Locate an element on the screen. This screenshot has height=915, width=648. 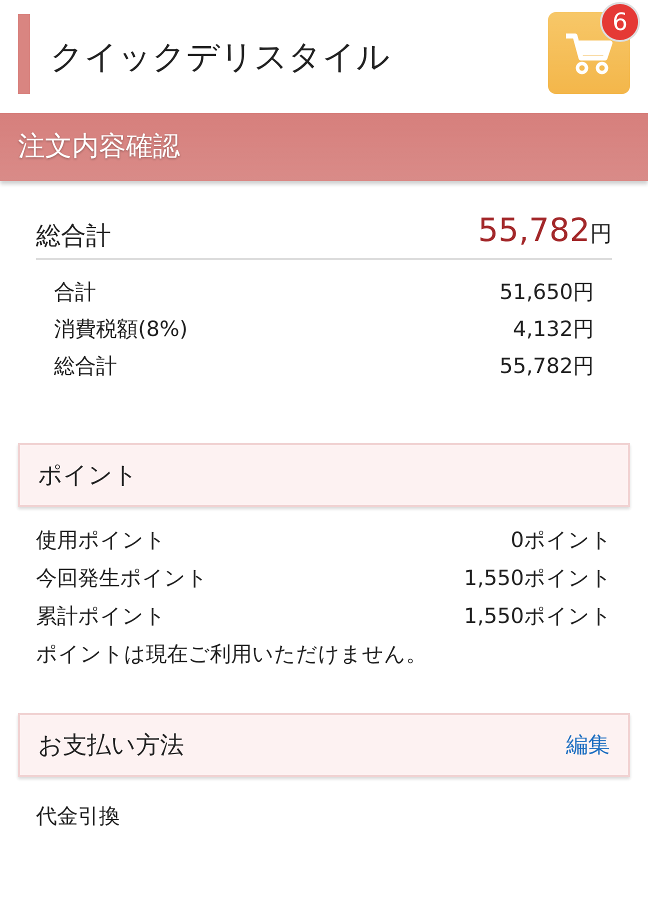
points-notice: ポイントは現在ご利用いただけません。 is located at coordinates (231, 654).